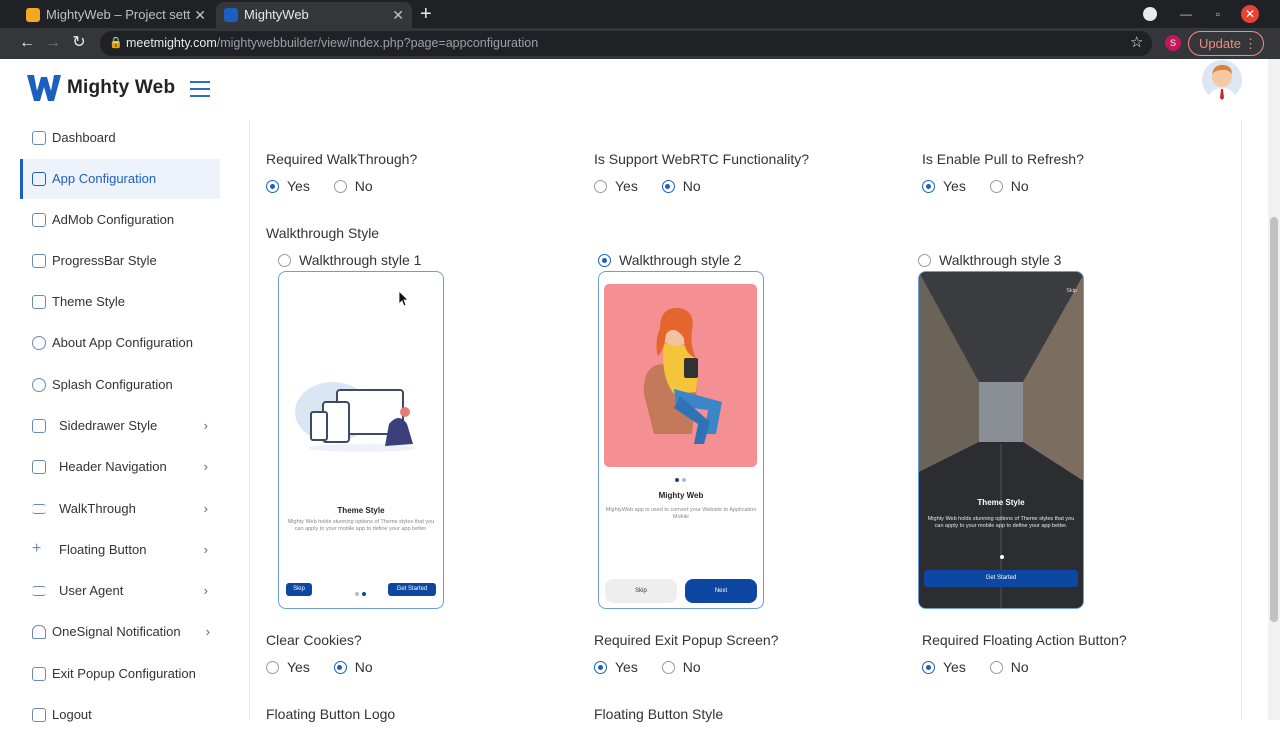 This screenshot has width=1280, height=735. Describe the element at coordinates (1274, 419) in the screenshot. I see `scrollbar-thumb` at that location.